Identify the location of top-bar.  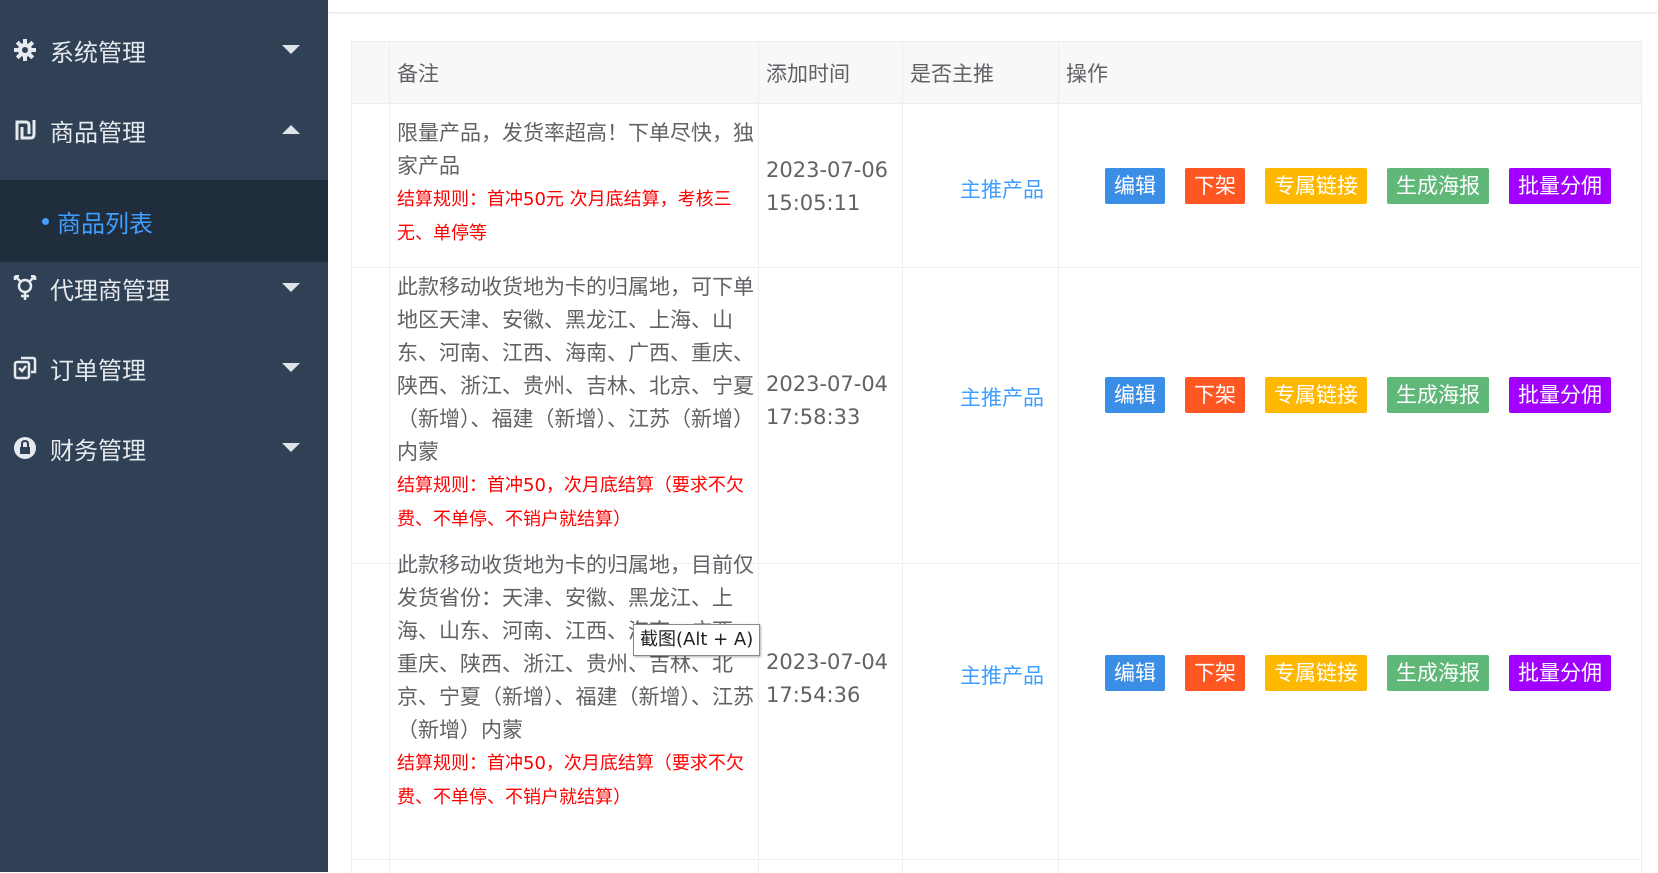
(993, 6).